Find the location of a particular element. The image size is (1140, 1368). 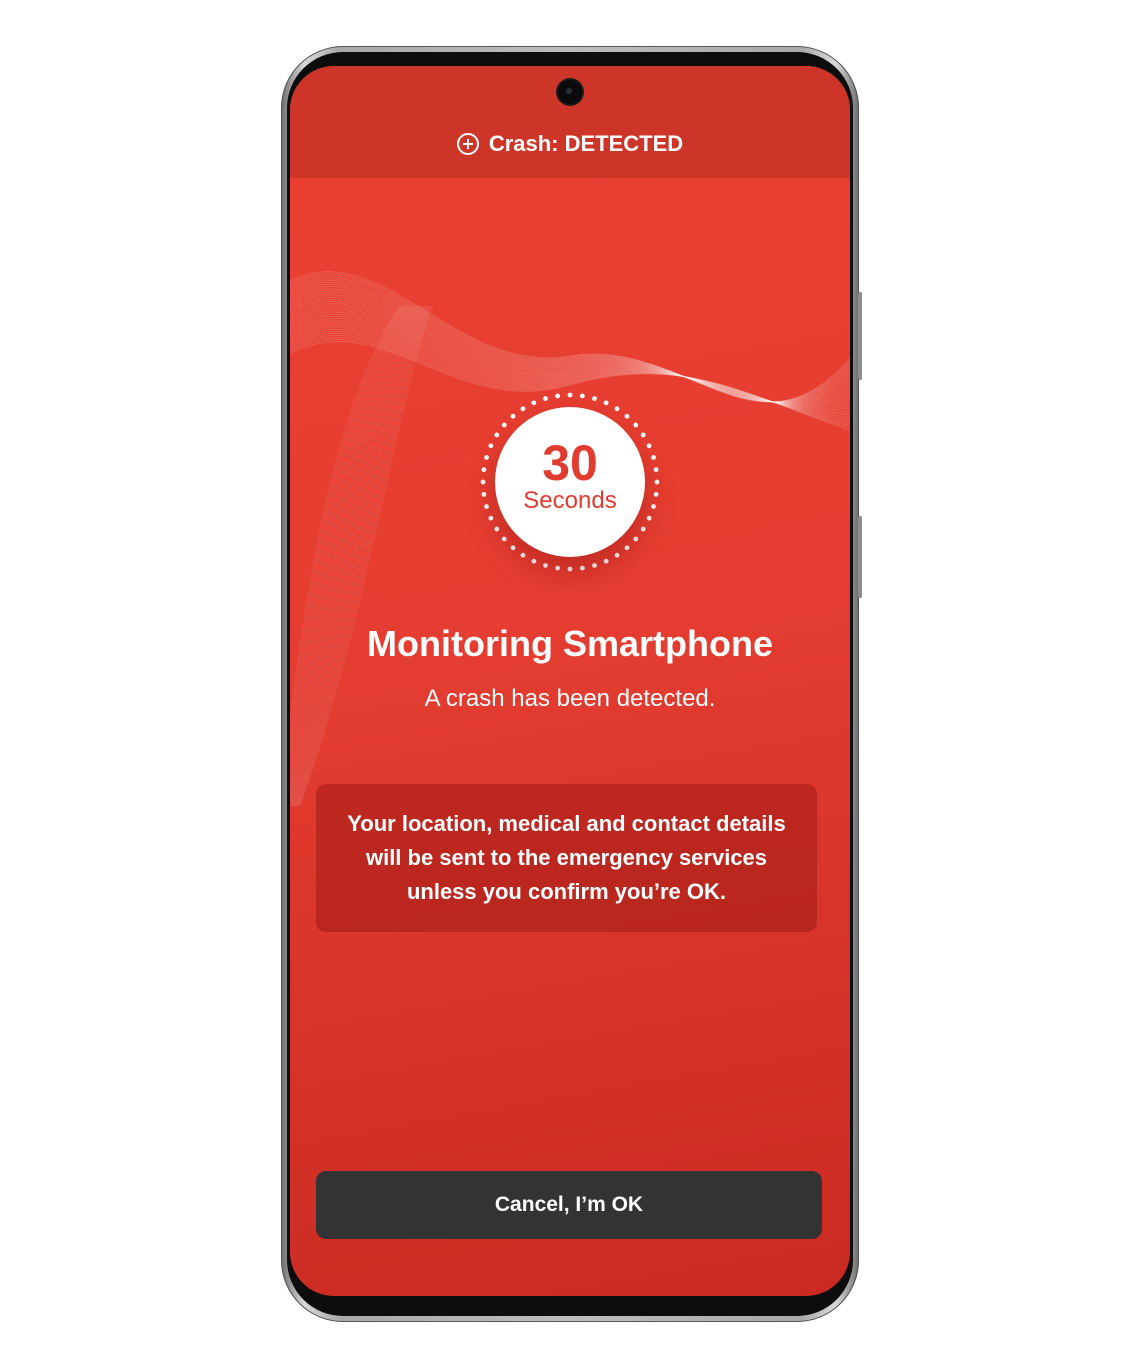

page-title: Monitoring Smartphone is located at coordinates (570, 643).